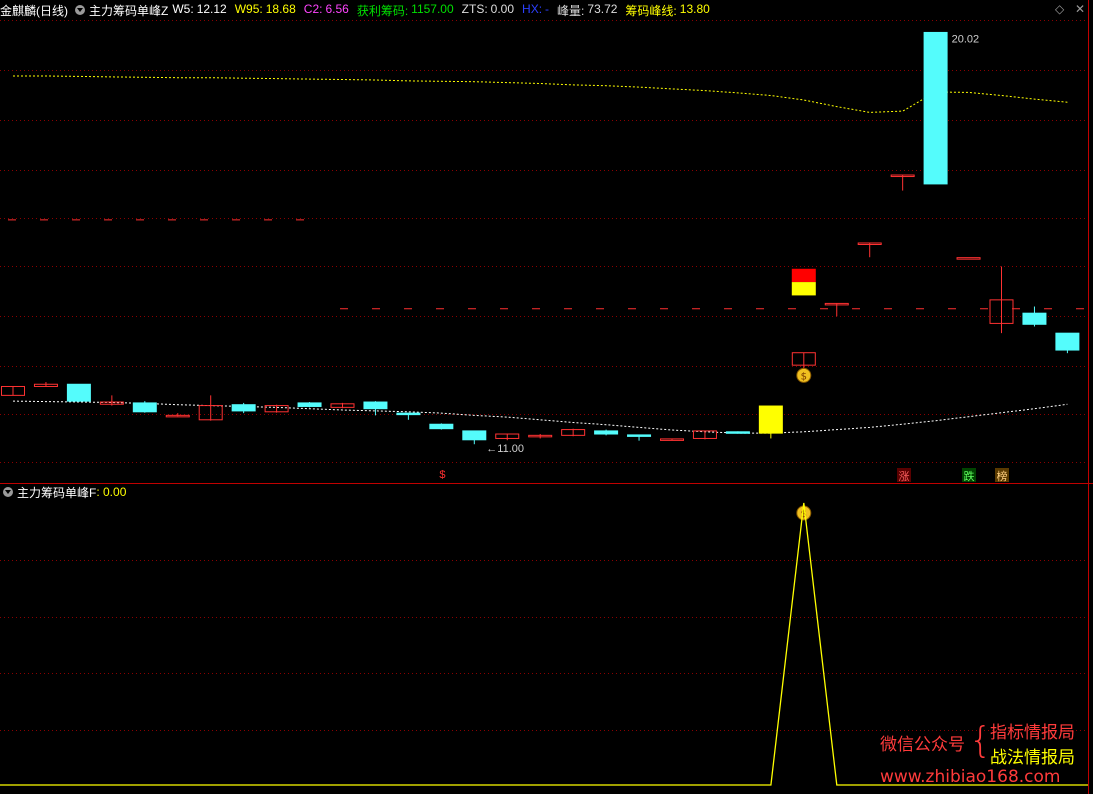 This screenshot has width=1093, height=794. I want to click on field-value-5: -, so click(547, 8).